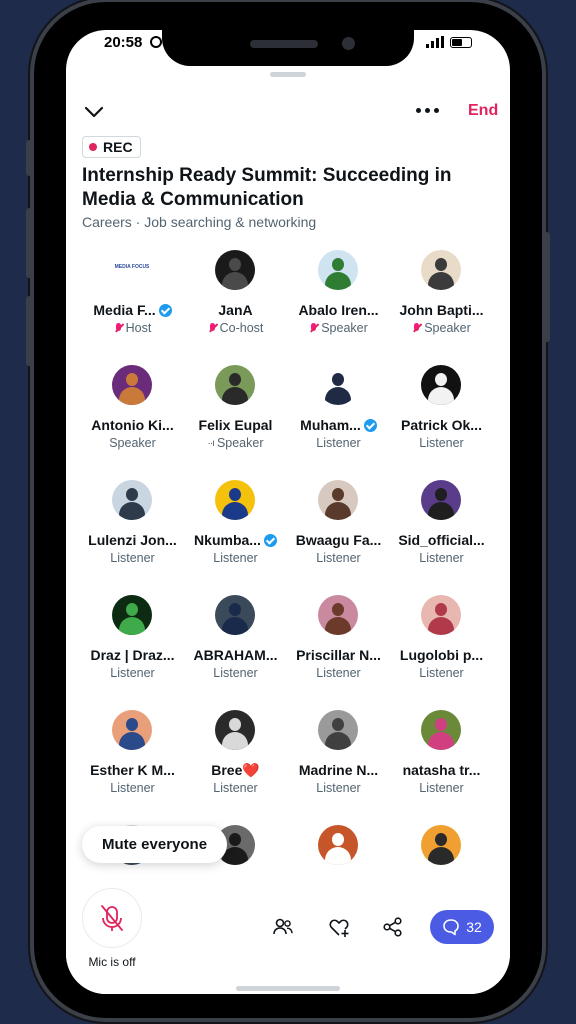 The image size is (576, 1024). I want to click on participant-card: John Bapti... Speaker, so click(441, 307).